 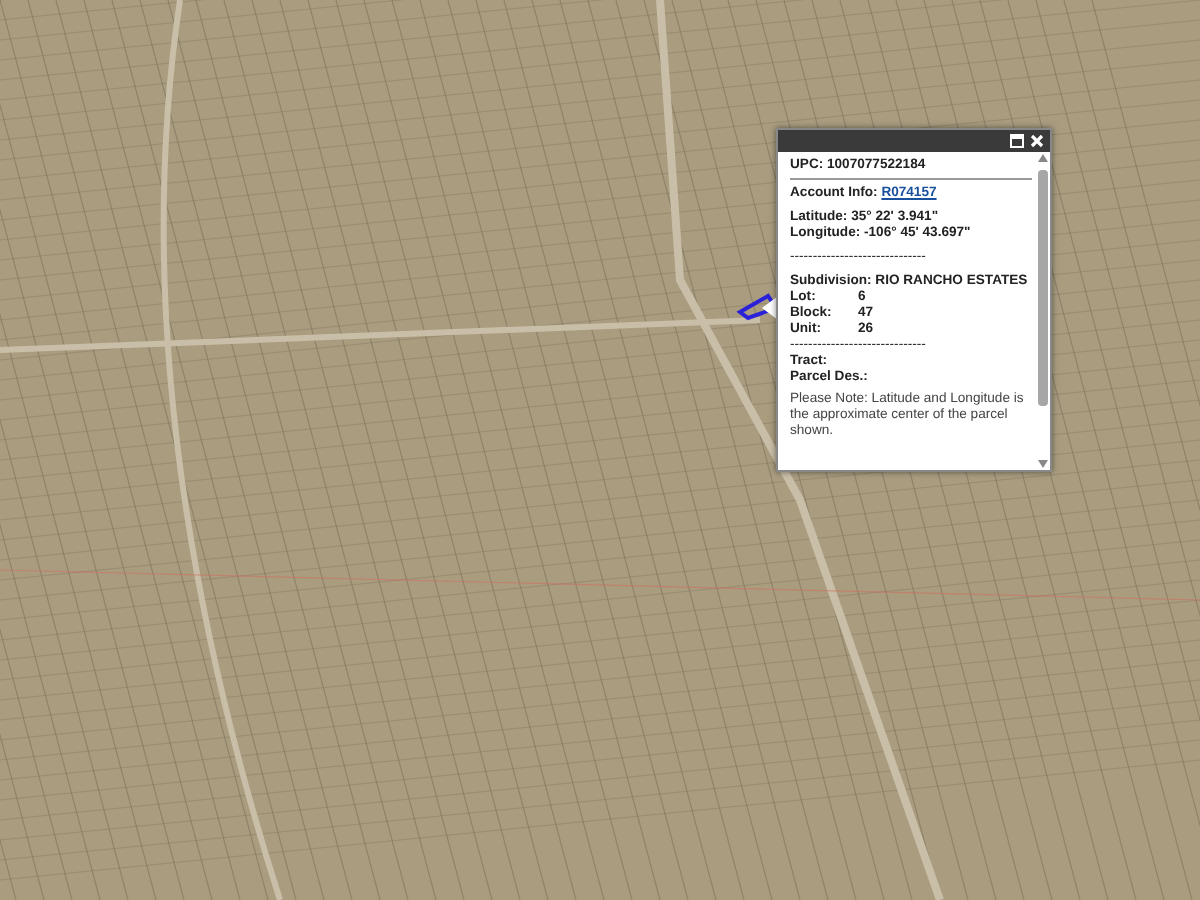 What do you see at coordinates (1037, 141) in the screenshot?
I see `close-icon` at bounding box center [1037, 141].